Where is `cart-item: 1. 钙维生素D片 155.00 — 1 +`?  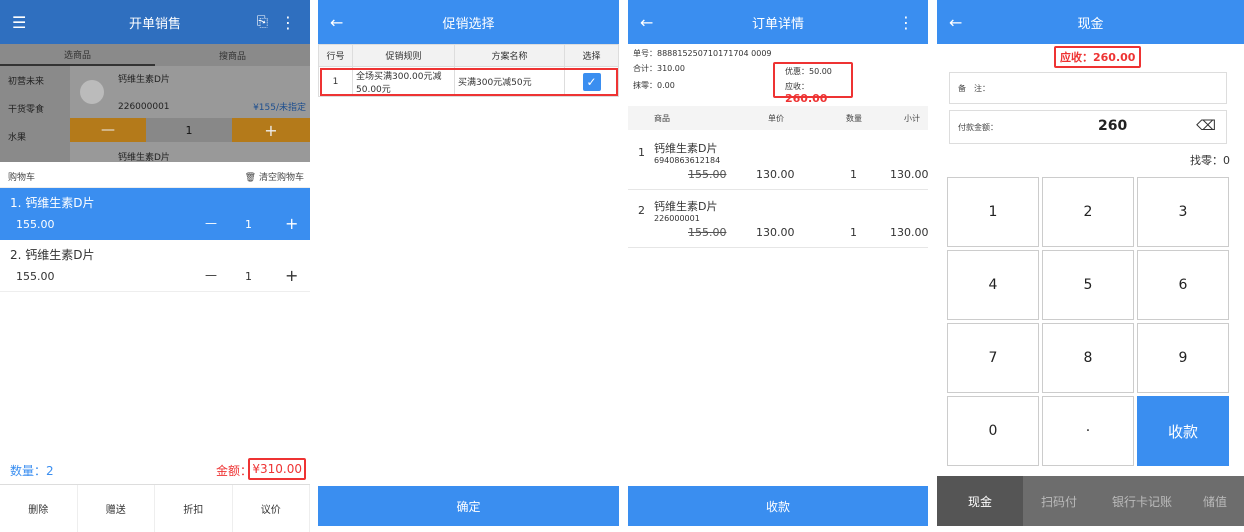
cart-item: 1. 钙维生素D片 155.00 — 1 + is located at coordinates (155, 214).